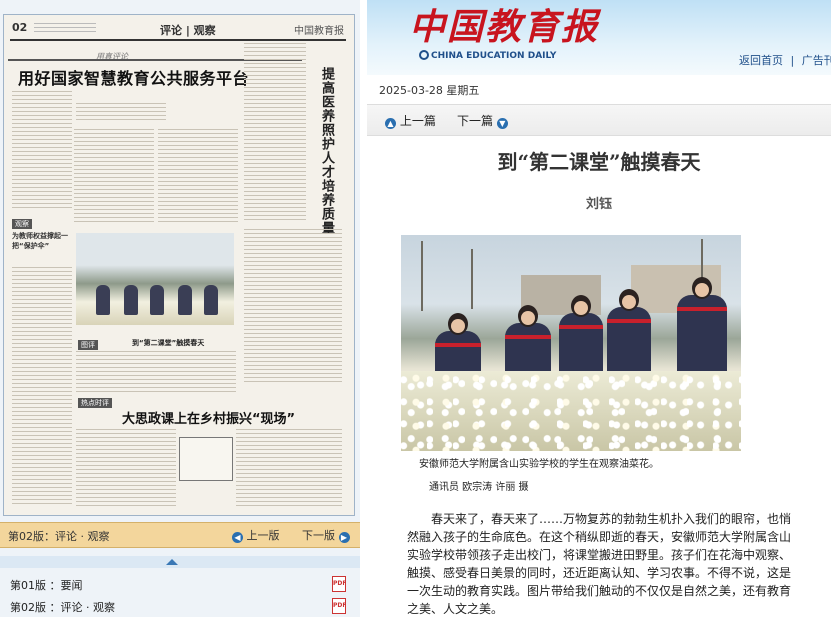 This screenshot has width=831, height=618. What do you see at coordinates (88, 345) in the screenshot?
I see `tag-label: 图评` at bounding box center [88, 345].